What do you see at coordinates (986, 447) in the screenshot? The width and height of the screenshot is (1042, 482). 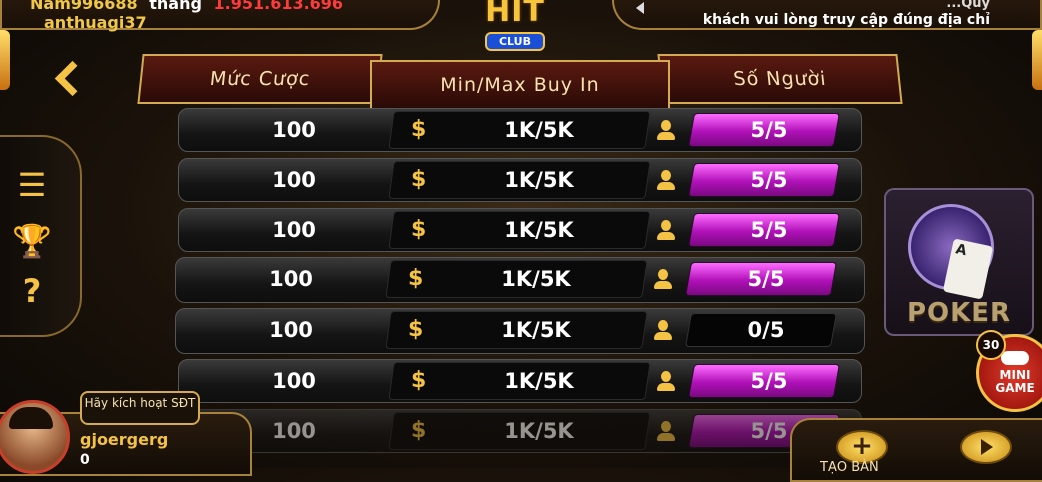 I see `play-now-button` at bounding box center [986, 447].